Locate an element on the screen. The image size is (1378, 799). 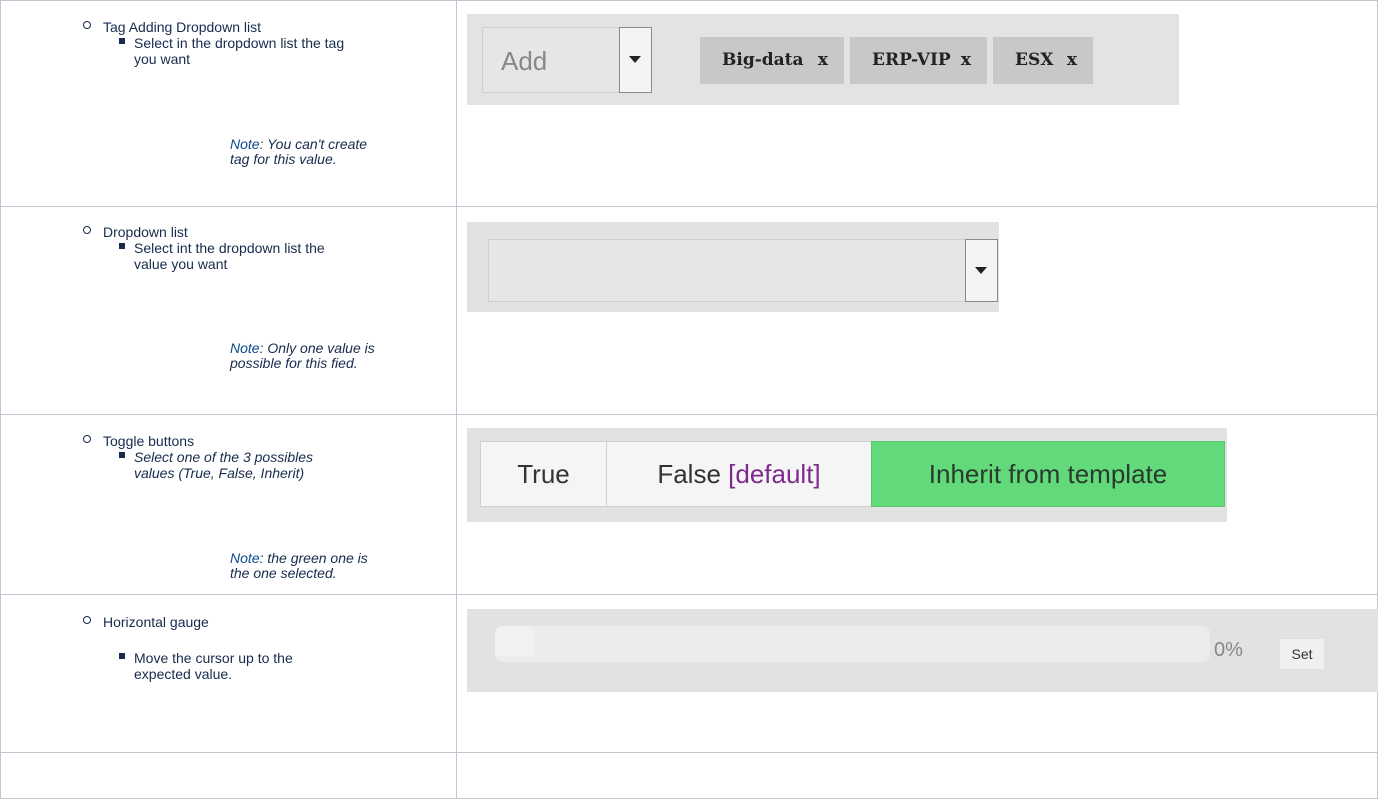
item-title: Dropdown list is located at coordinates (145, 232).